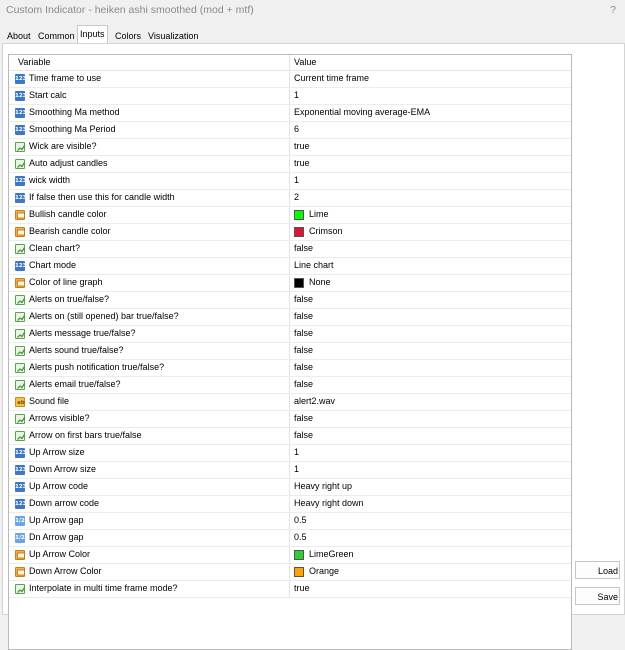 The image size is (625, 650). I want to click on variable-name: Arrows visible?, so click(59, 418).